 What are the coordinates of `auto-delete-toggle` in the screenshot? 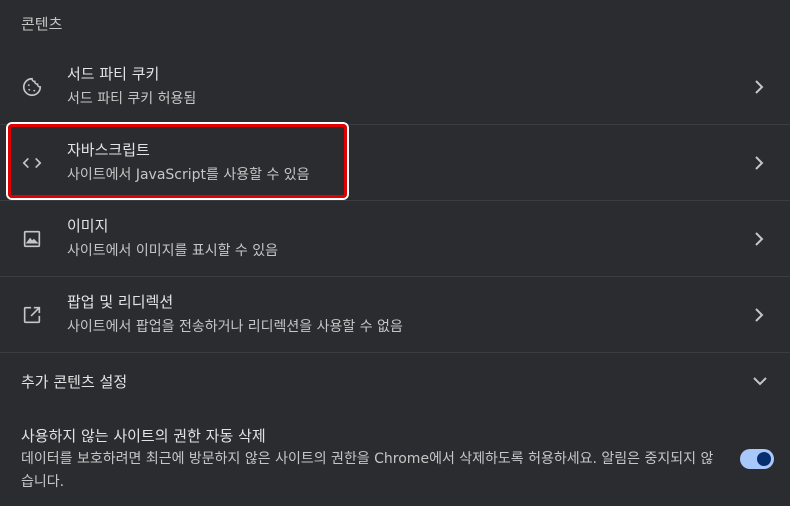 It's located at (757, 459).